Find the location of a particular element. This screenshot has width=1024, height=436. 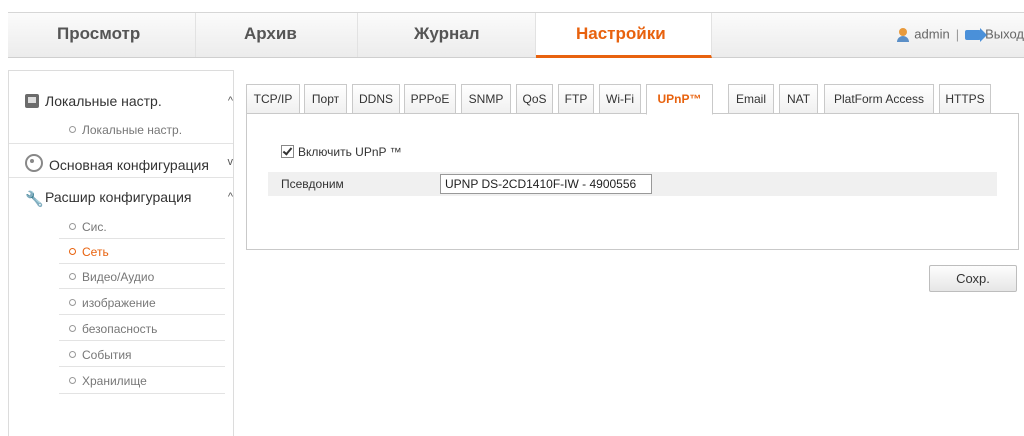

sidebar-item-label: изображение is located at coordinates (119, 303).